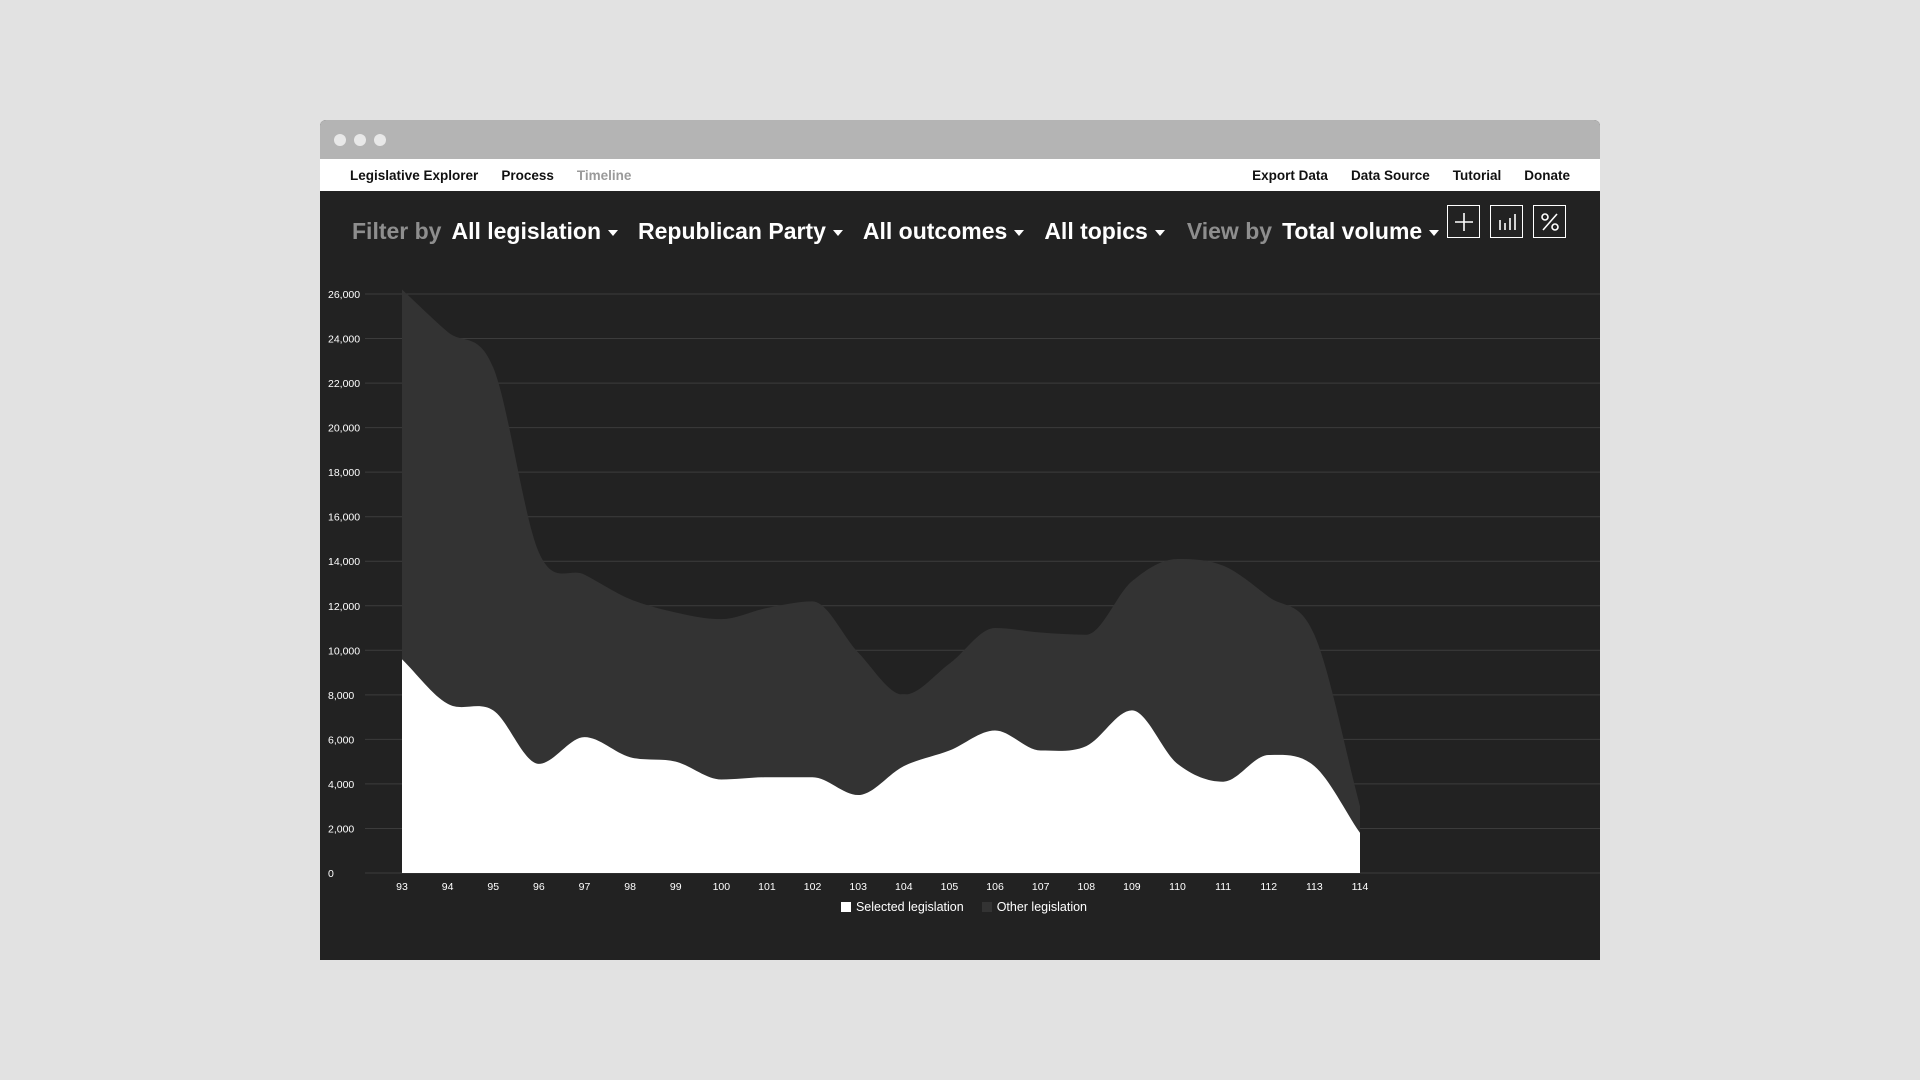 The height and width of the screenshot is (1080, 1920). What do you see at coordinates (341, 696) in the screenshot?
I see `y-tick-label: 8,000` at bounding box center [341, 696].